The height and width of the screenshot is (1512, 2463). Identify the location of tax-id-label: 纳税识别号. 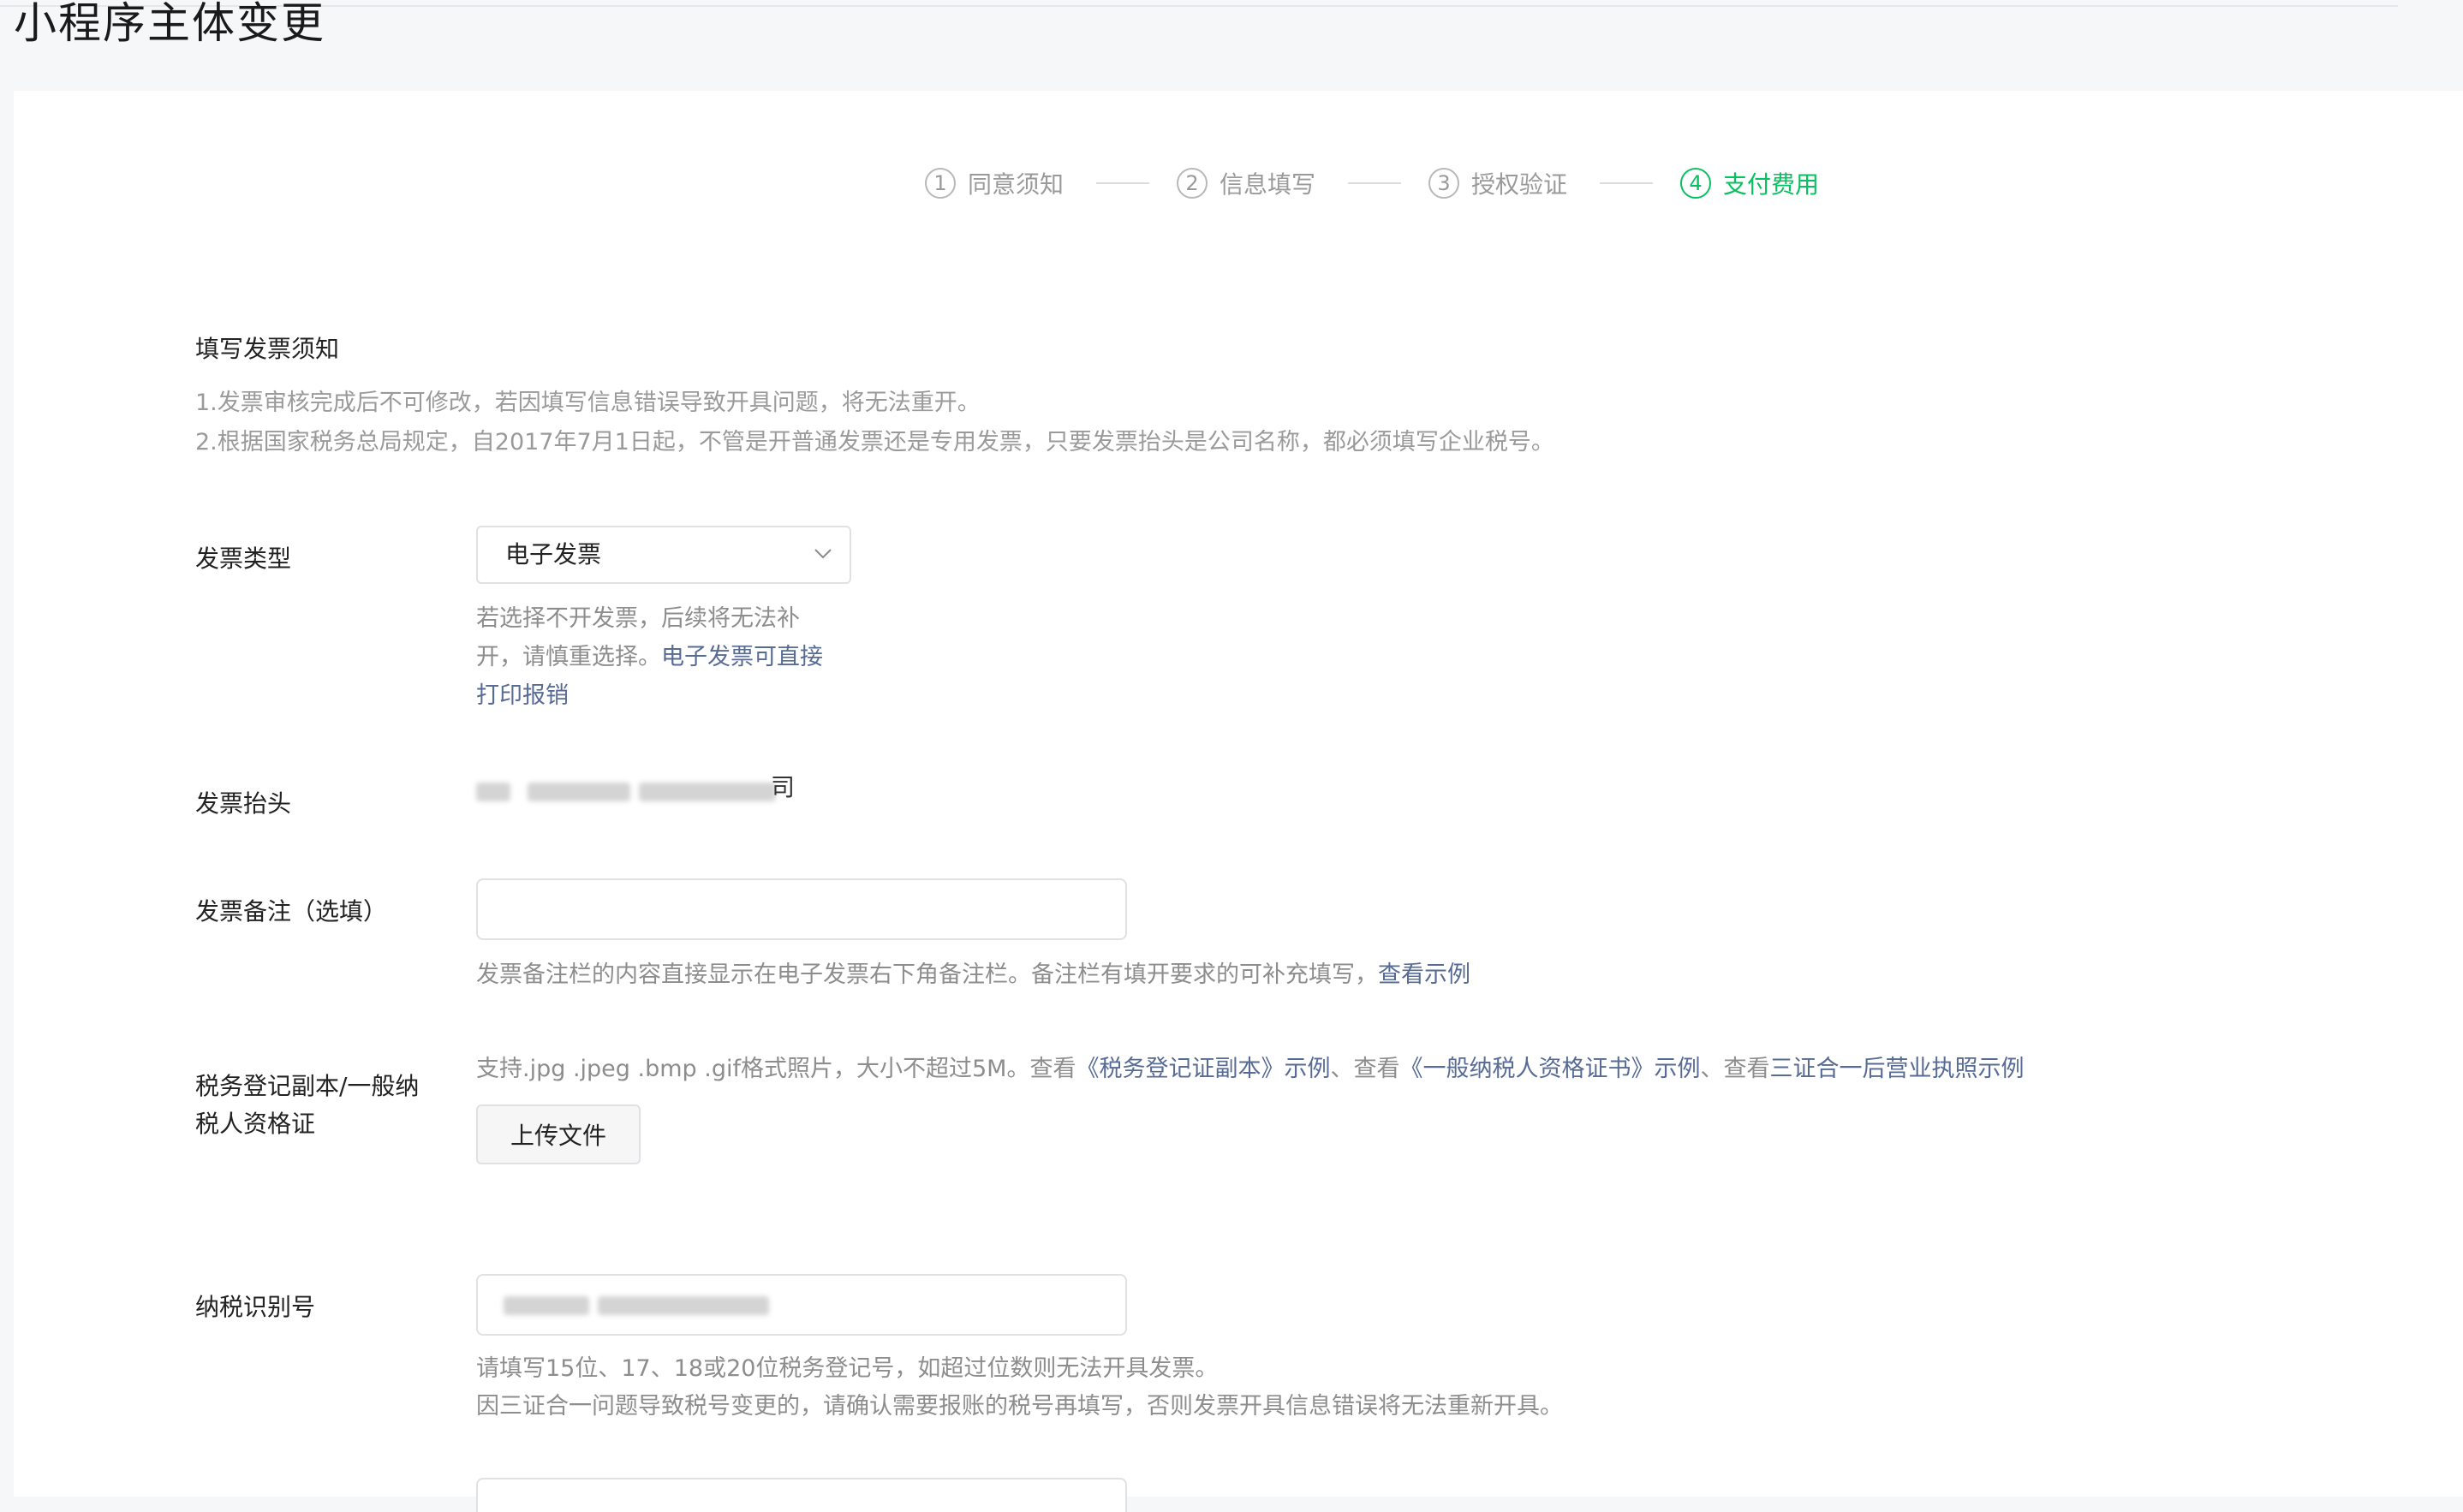
(255, 1307).